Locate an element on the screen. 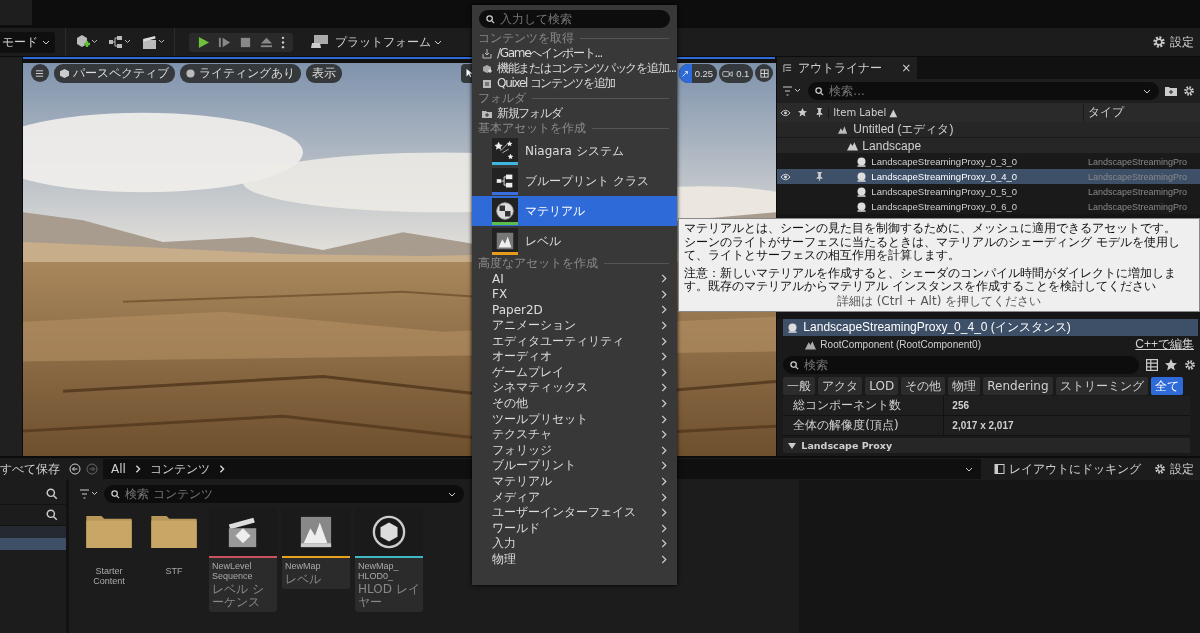 The height and width of the screenshot is (633, 1200). step-icon is located at coordinates (224, 42).